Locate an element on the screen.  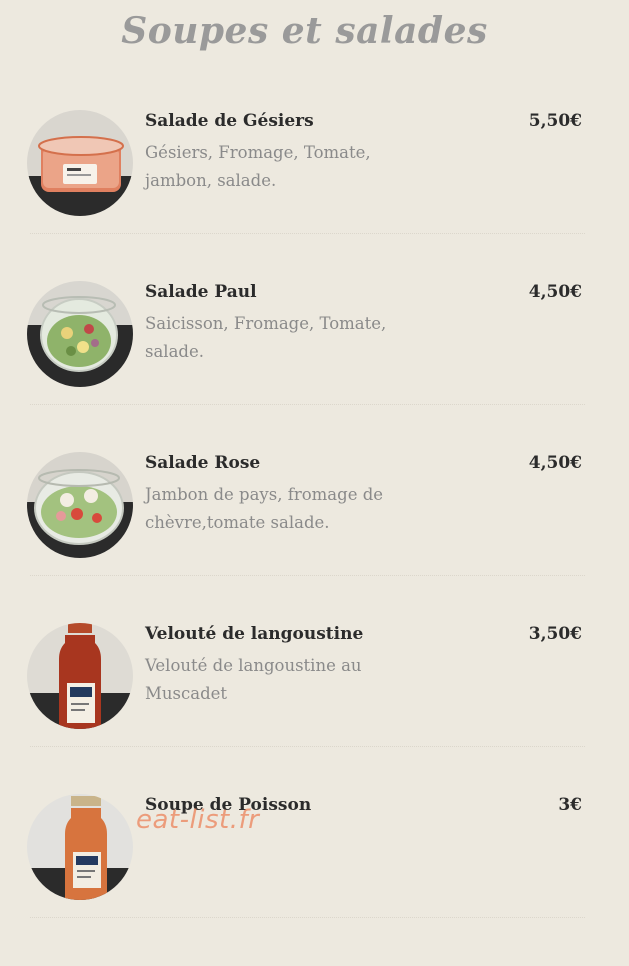
item-name: Salade Paul is located at coordinates (201, 292).